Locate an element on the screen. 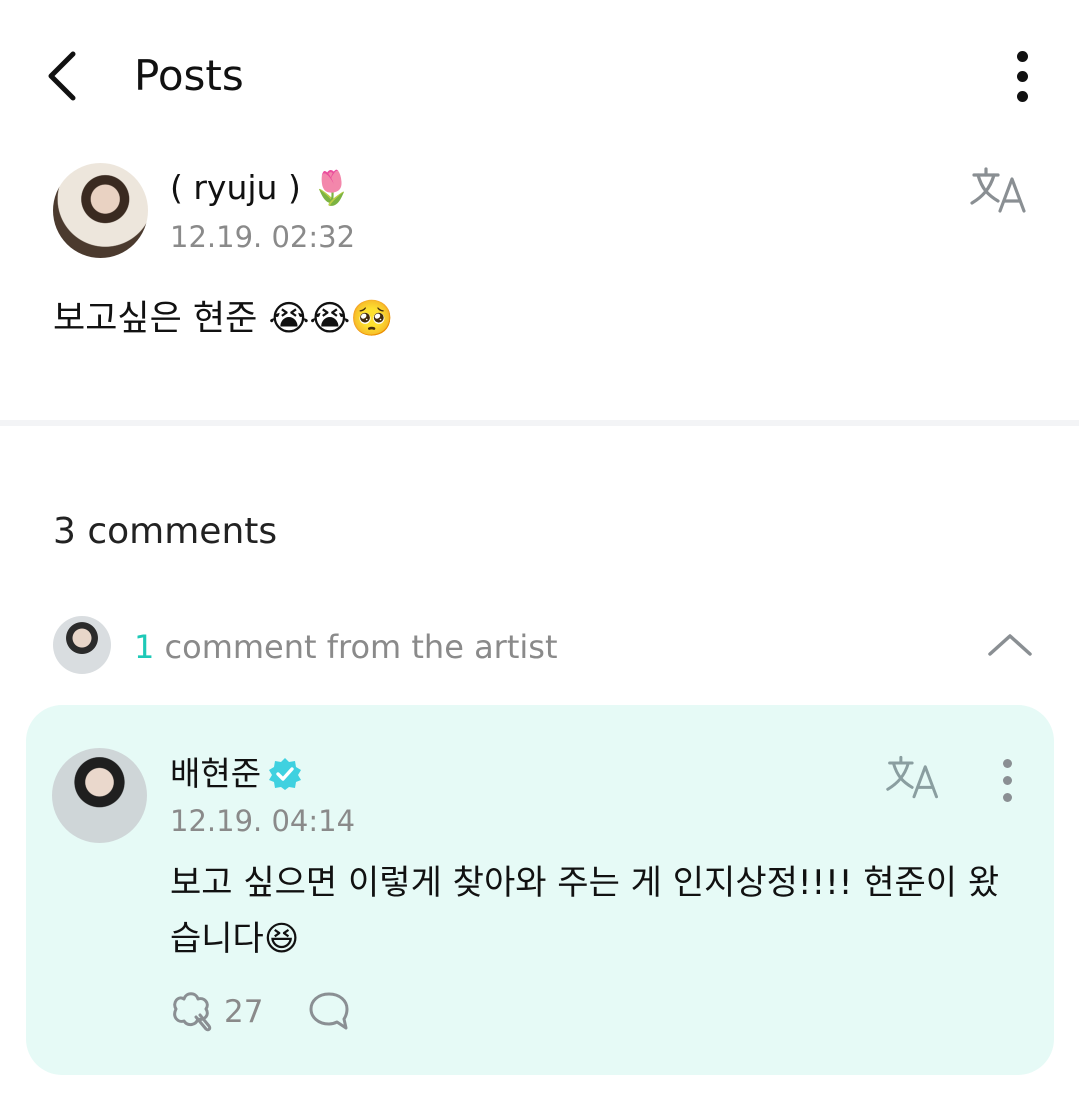 The width and height of the screenshot is (1079, 1106). verified-badge-icon is located at coordinates (285, 774).